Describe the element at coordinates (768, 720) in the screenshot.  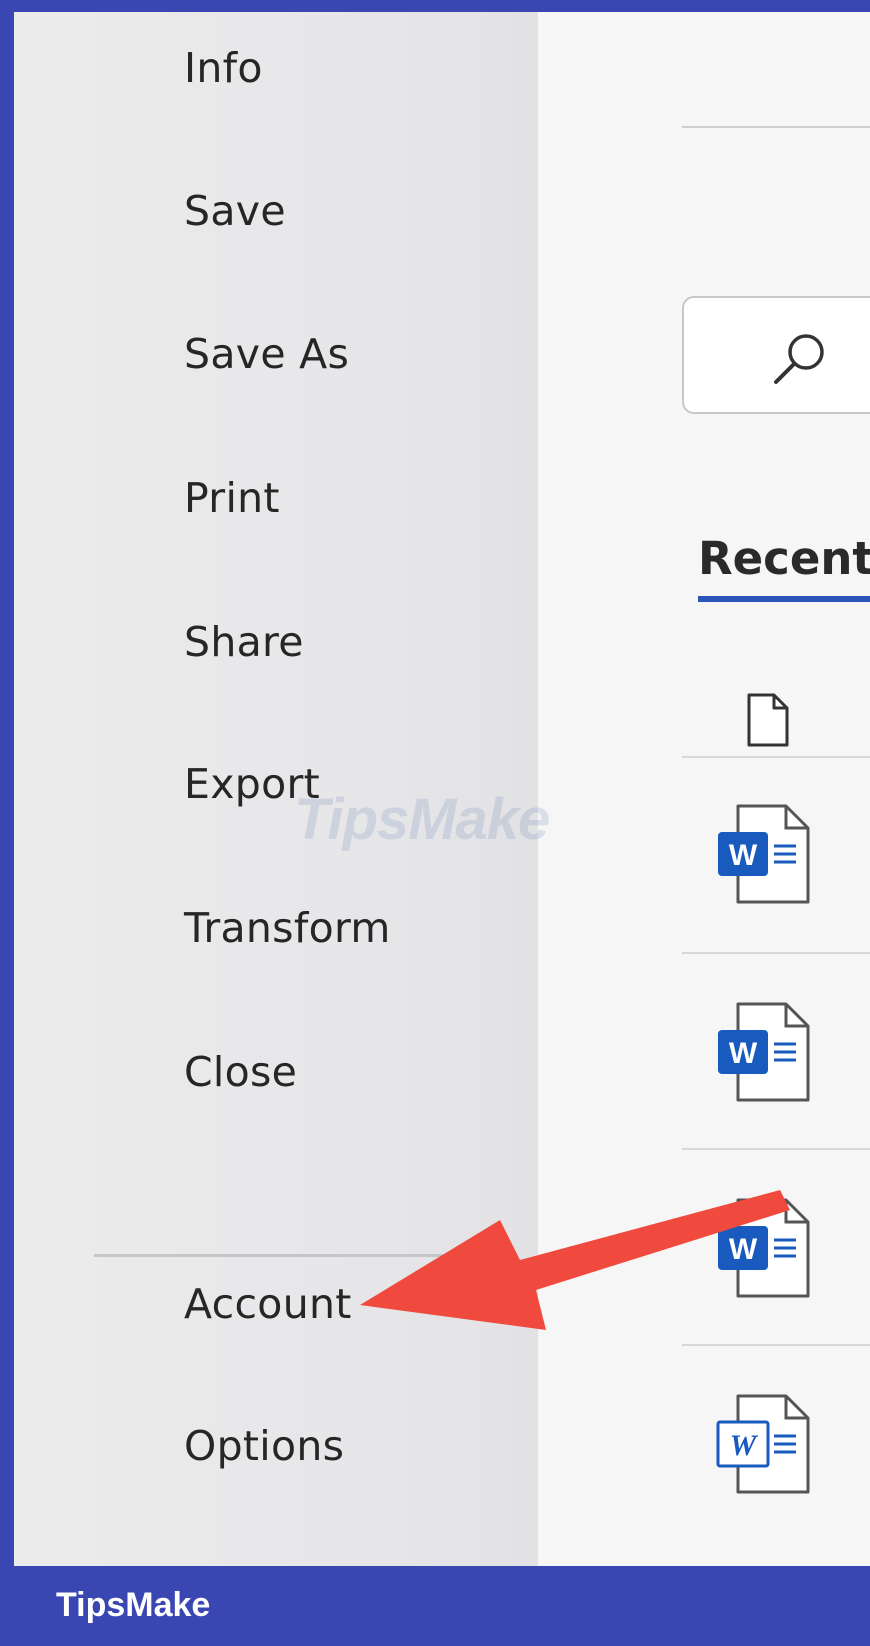
I see `file-icon` at that location.